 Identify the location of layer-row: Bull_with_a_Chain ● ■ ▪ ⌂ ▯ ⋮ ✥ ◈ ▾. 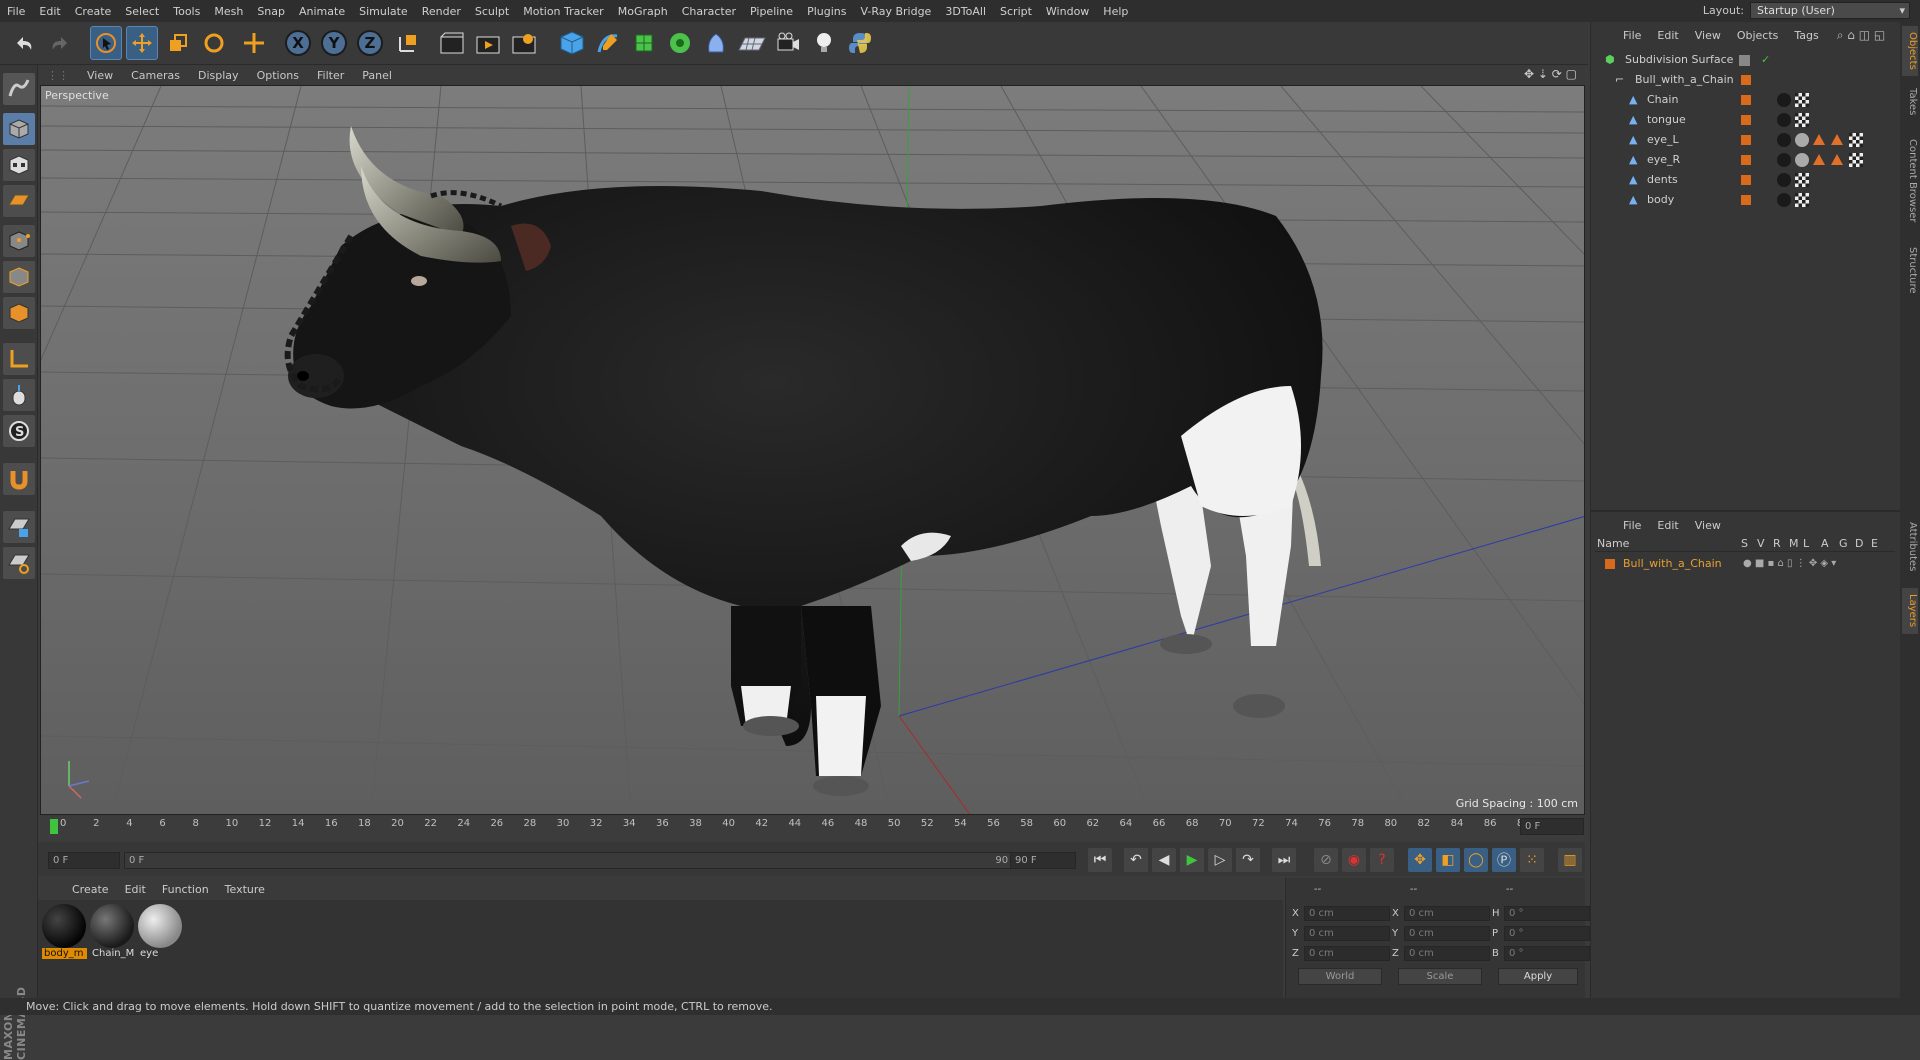
(1746, 564).